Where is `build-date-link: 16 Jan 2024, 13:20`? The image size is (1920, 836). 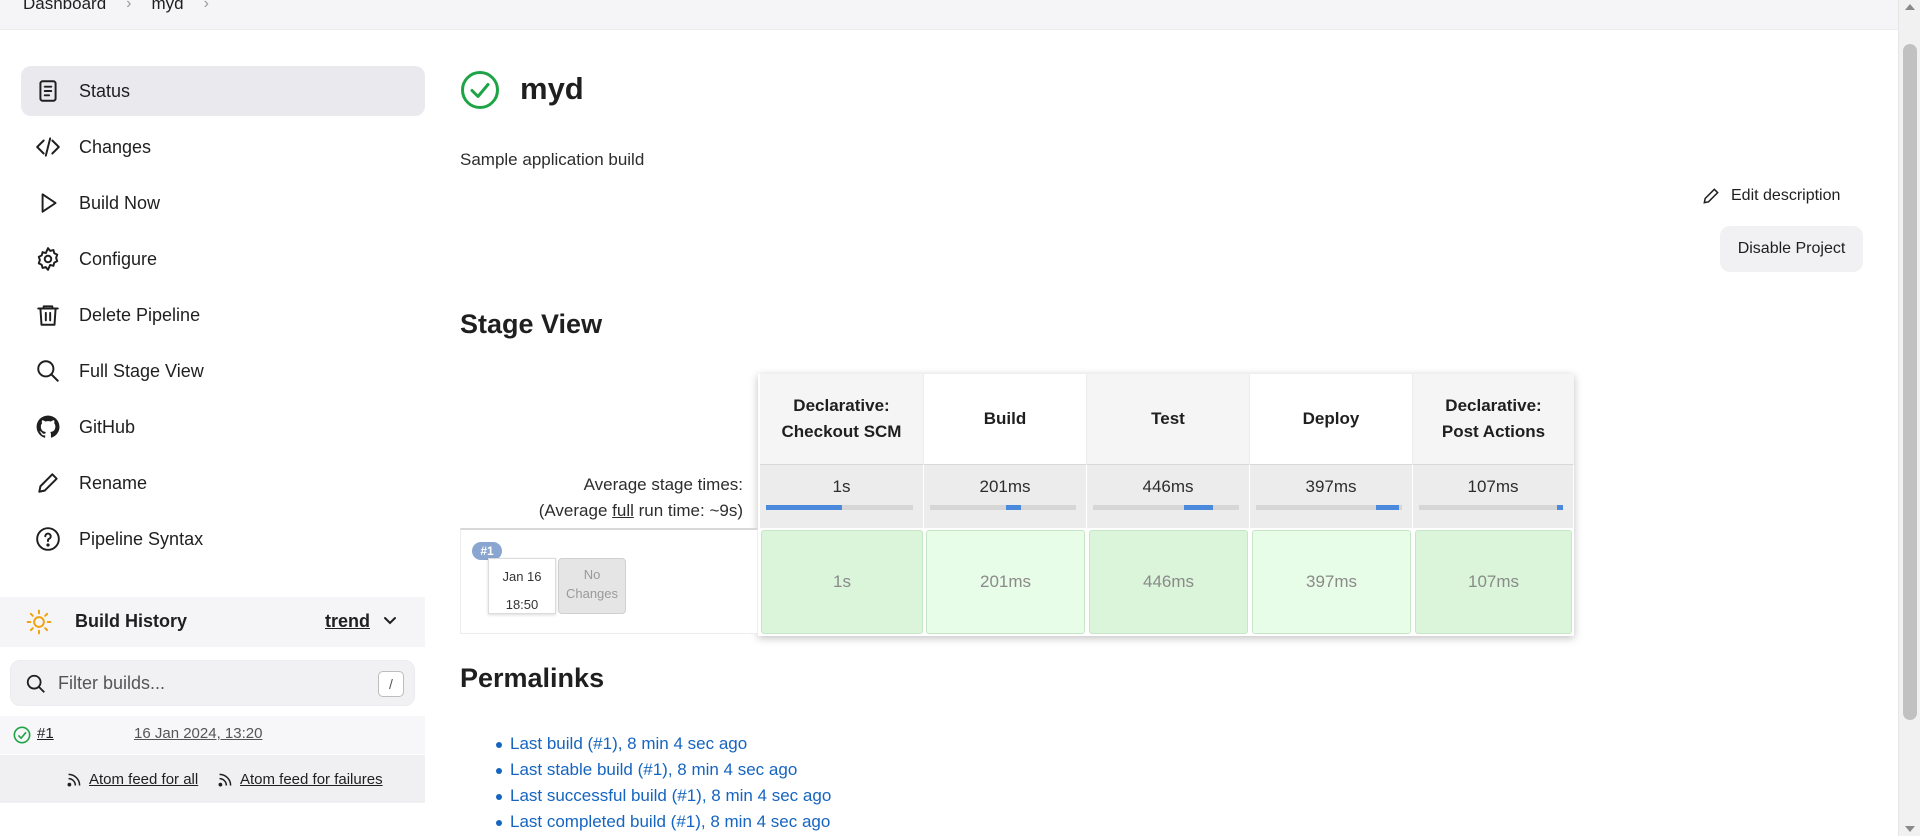 build-date-link: 16 Jan 2024, 13:20 is located at coordinates (198, 733).